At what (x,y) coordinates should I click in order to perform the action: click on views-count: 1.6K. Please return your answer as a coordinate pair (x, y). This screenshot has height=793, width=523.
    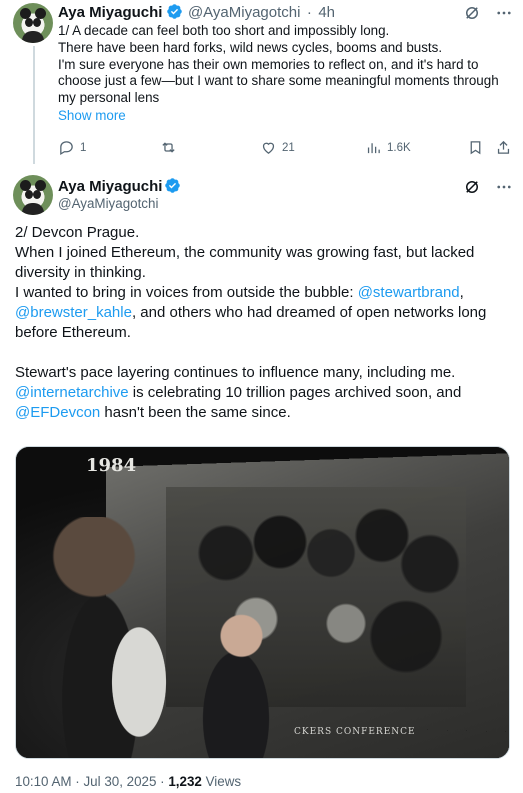
    Looking at the image, I should click on (399, 147).